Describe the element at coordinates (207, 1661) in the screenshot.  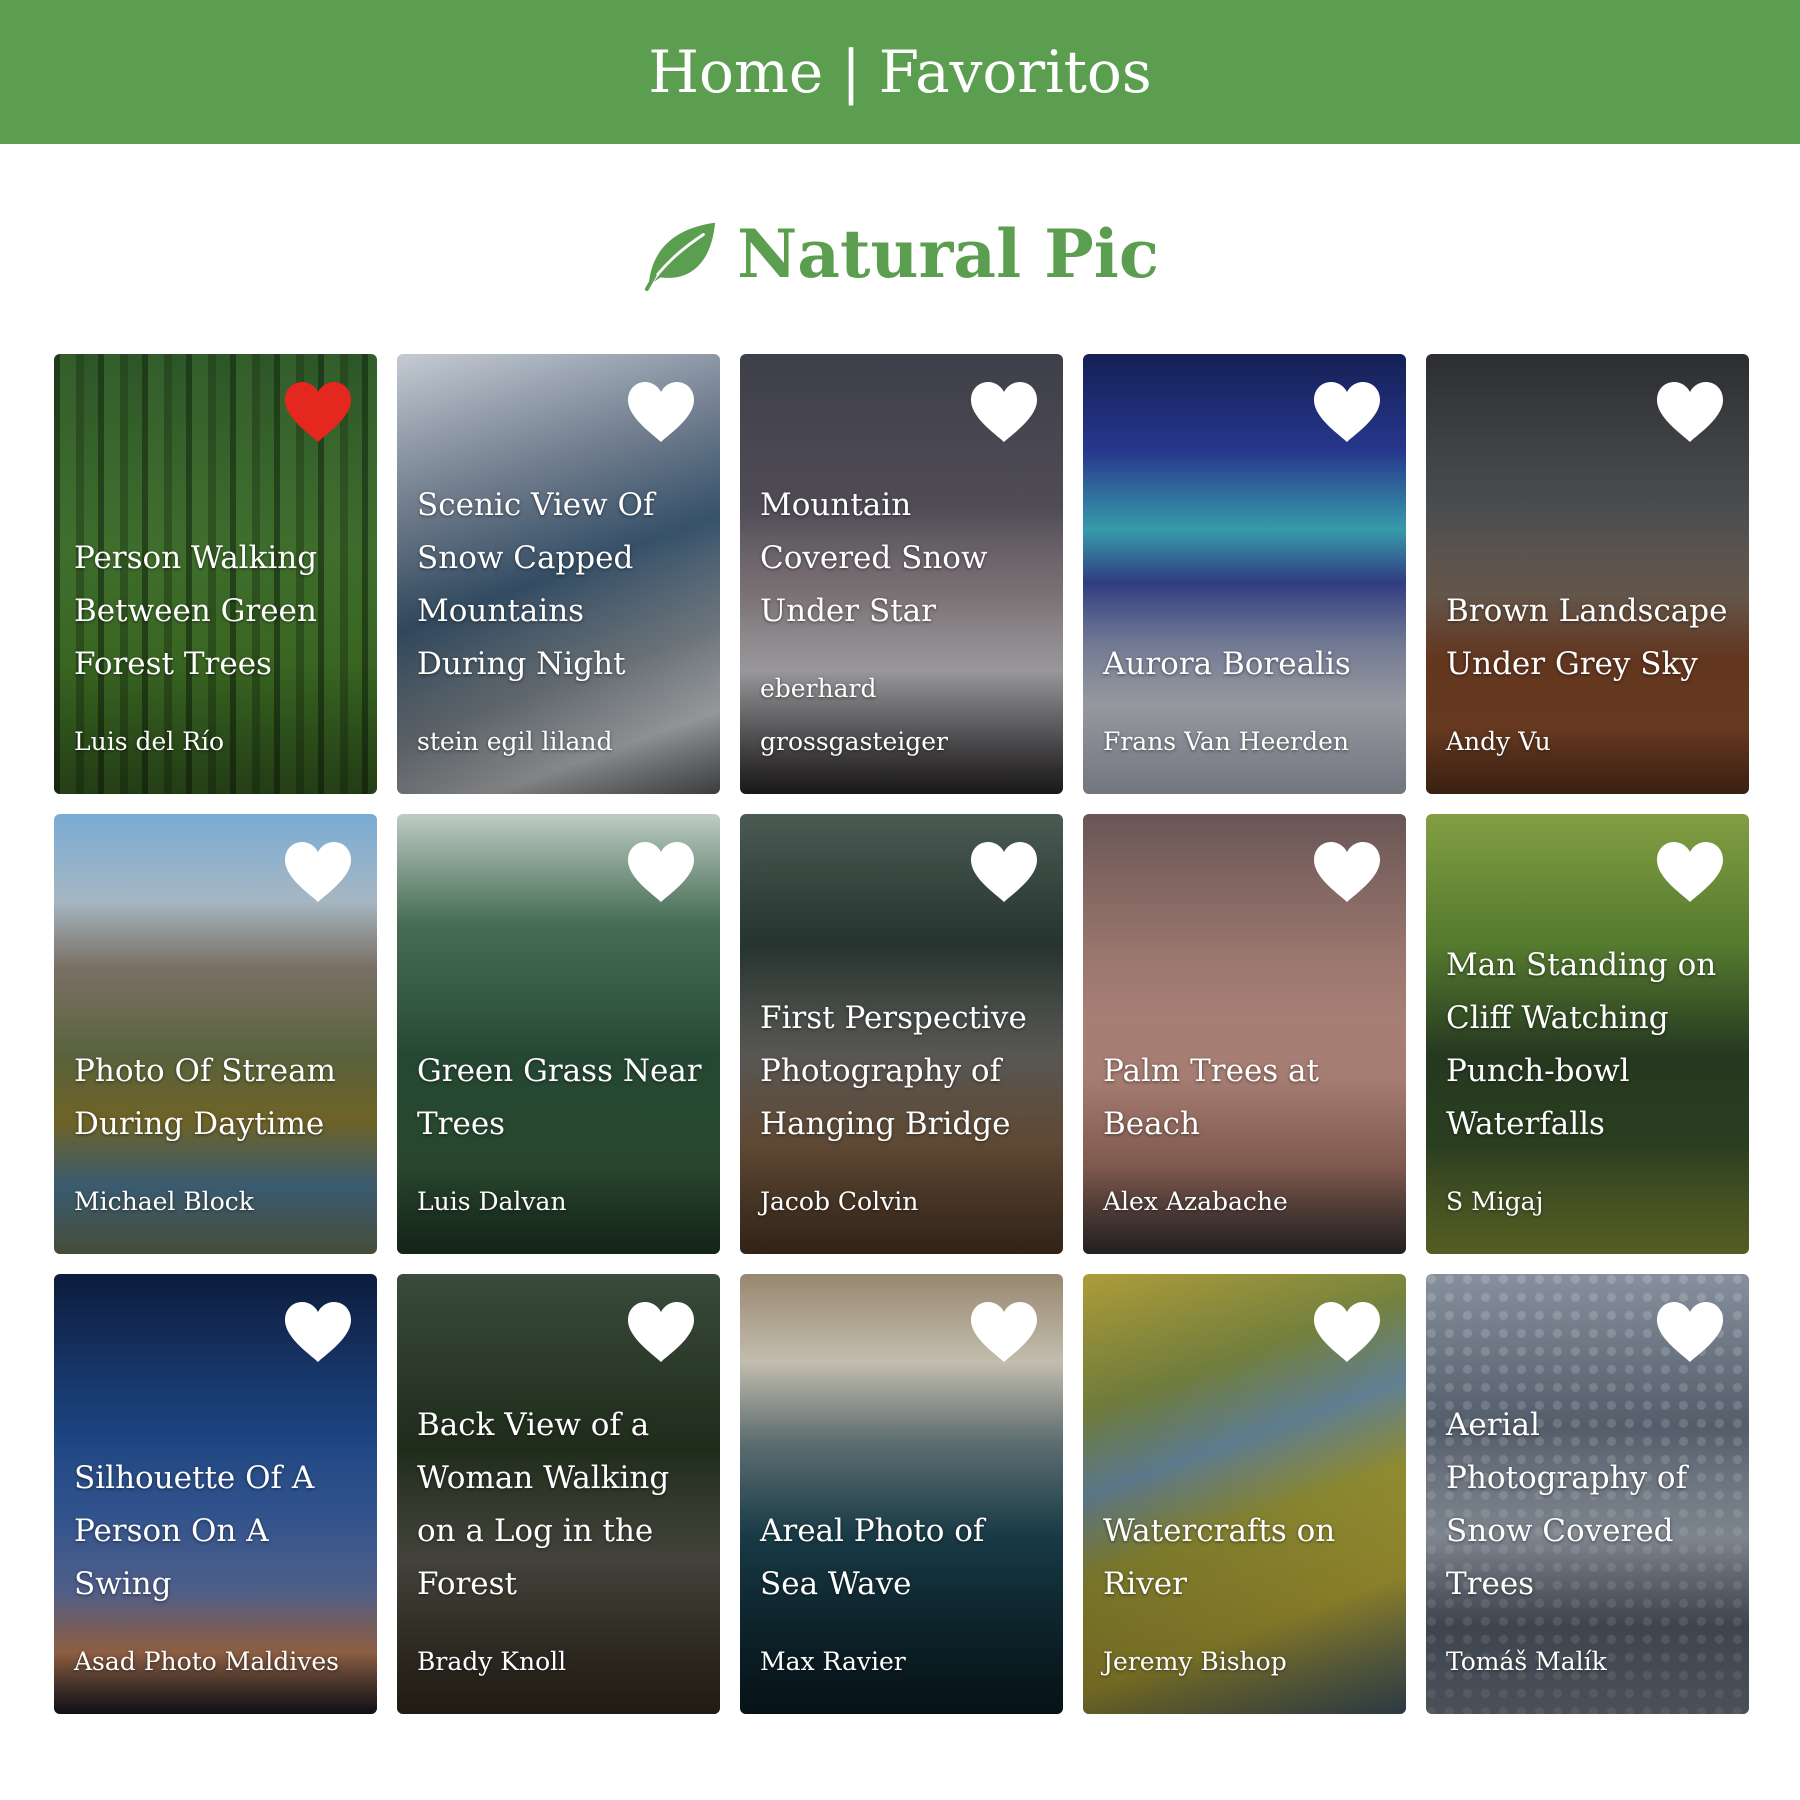
I see `photo-author: Asad Photo Maldives` at that location.